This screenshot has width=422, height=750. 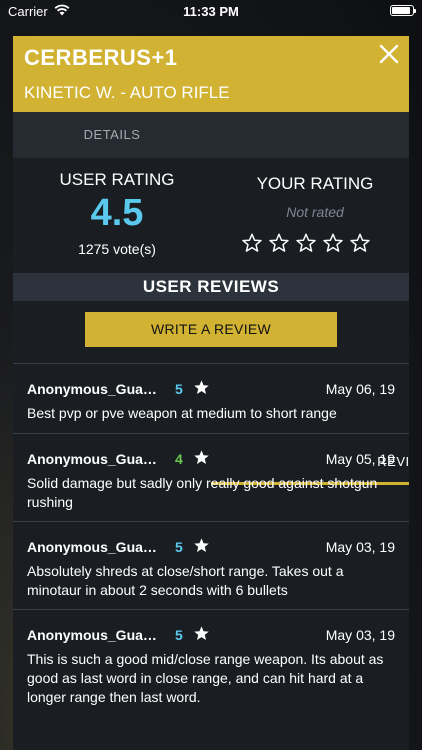 I want to click on user-rating-votes: 1275 vote(s), so click(x=117, y=249).